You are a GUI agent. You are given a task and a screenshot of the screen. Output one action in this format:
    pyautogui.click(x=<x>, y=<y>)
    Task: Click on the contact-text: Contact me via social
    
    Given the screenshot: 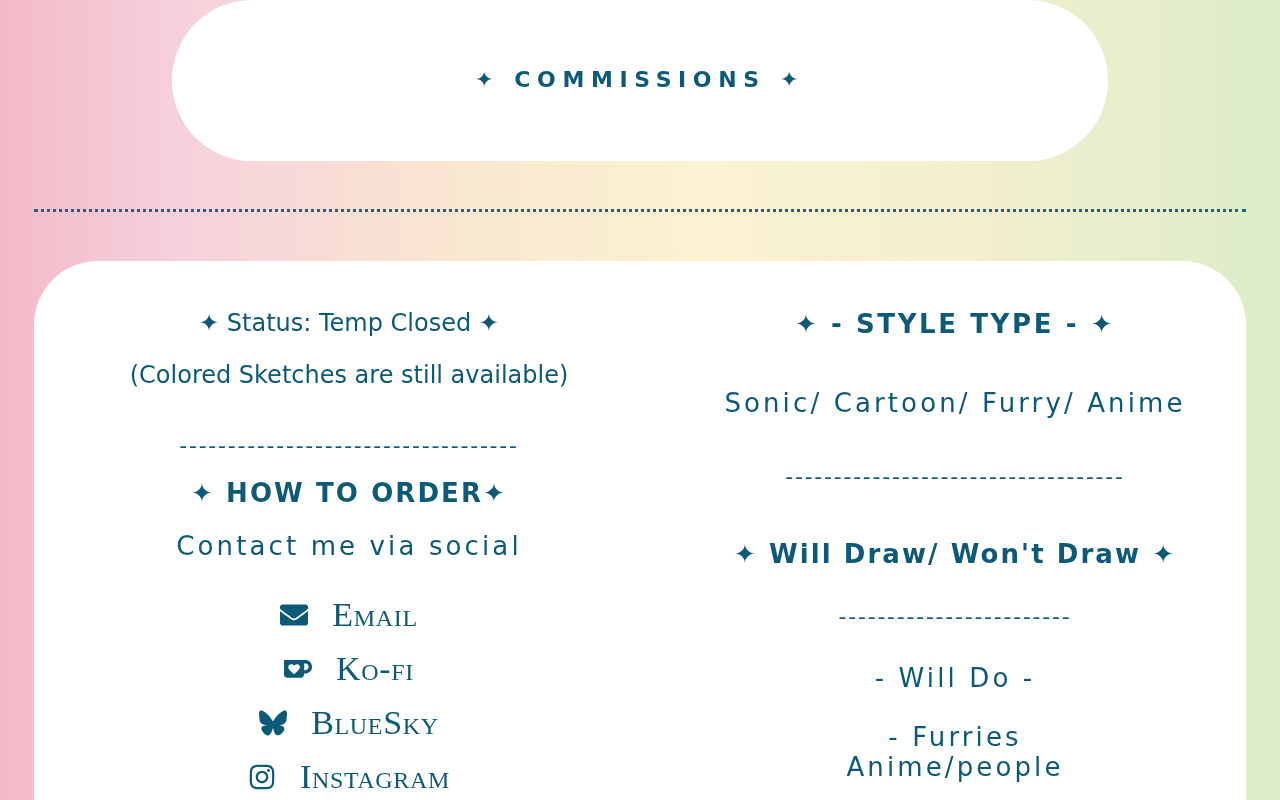 What is the action you would take?
    pyautogui.click(x=349, y=546)
    